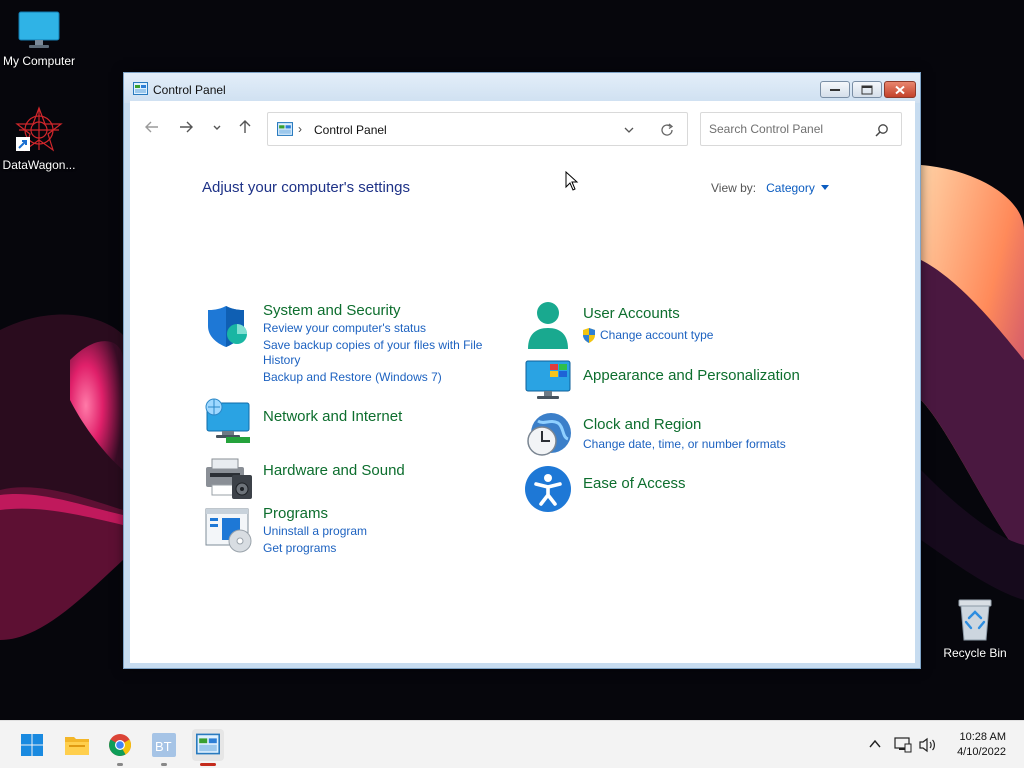 The width and height of the screenshot is (1024, 768). I want to click on address-dropdown-icon, so click(629, 130).